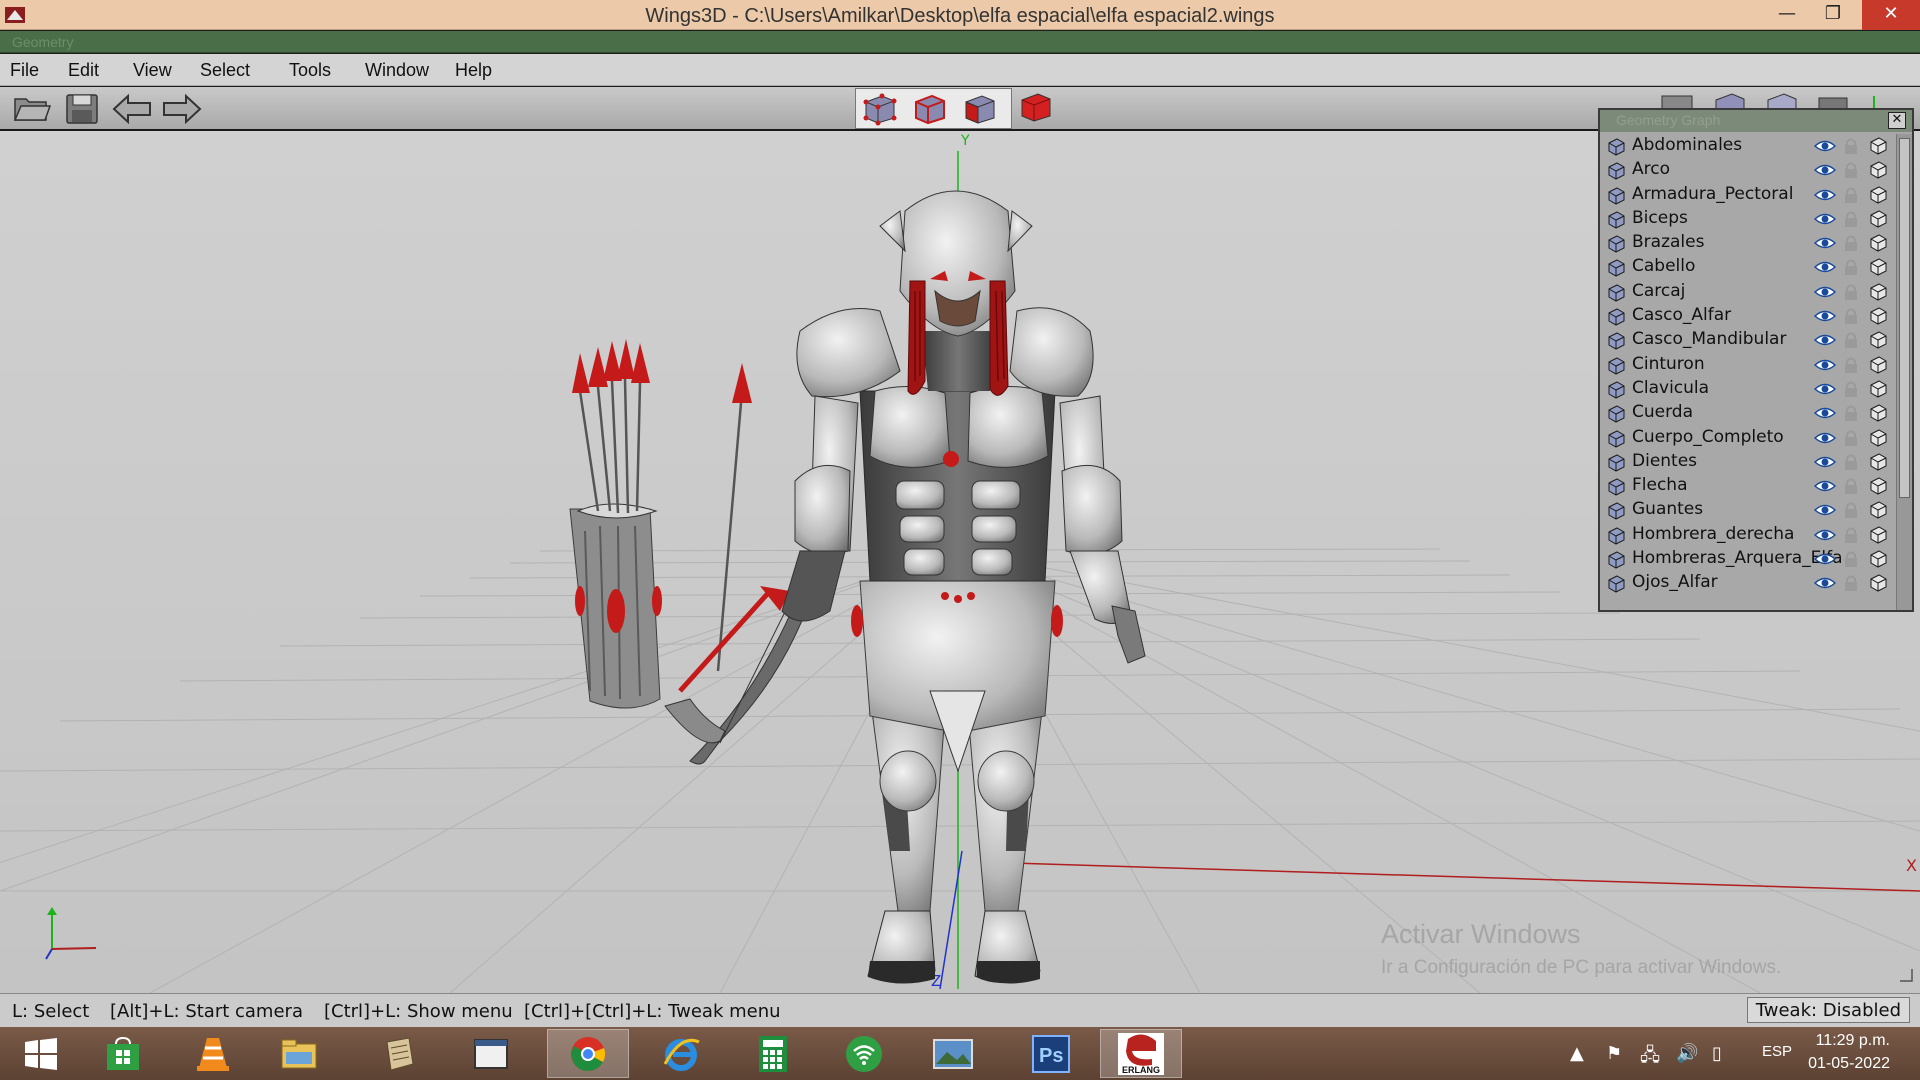 This screenshot has height=1080, width=1920. I want to click on object-row: Arco, so click(1748, 170).